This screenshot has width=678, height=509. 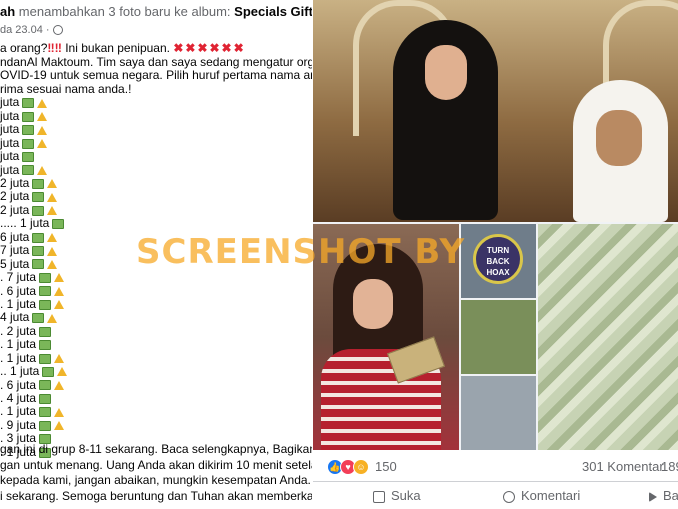 What do you see at coordinates (608, 337) in the screenshot?
I see `photo-money-stacks` at bounding box center [608, 337].